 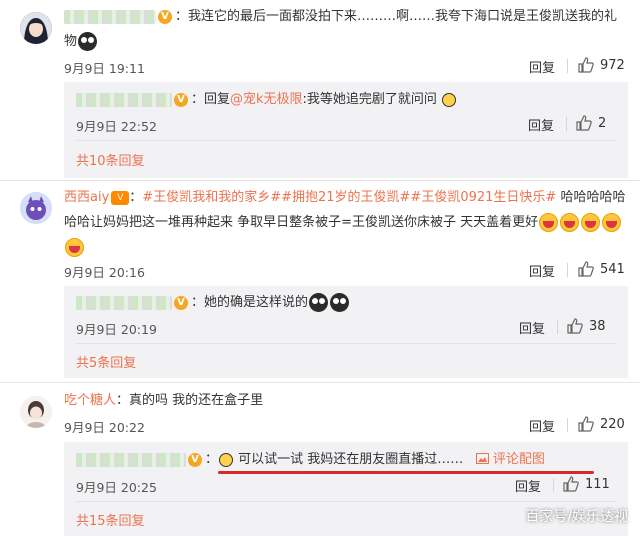 I want to click on timestamp: 9月9日 19:11, so click(x=104, y=68).